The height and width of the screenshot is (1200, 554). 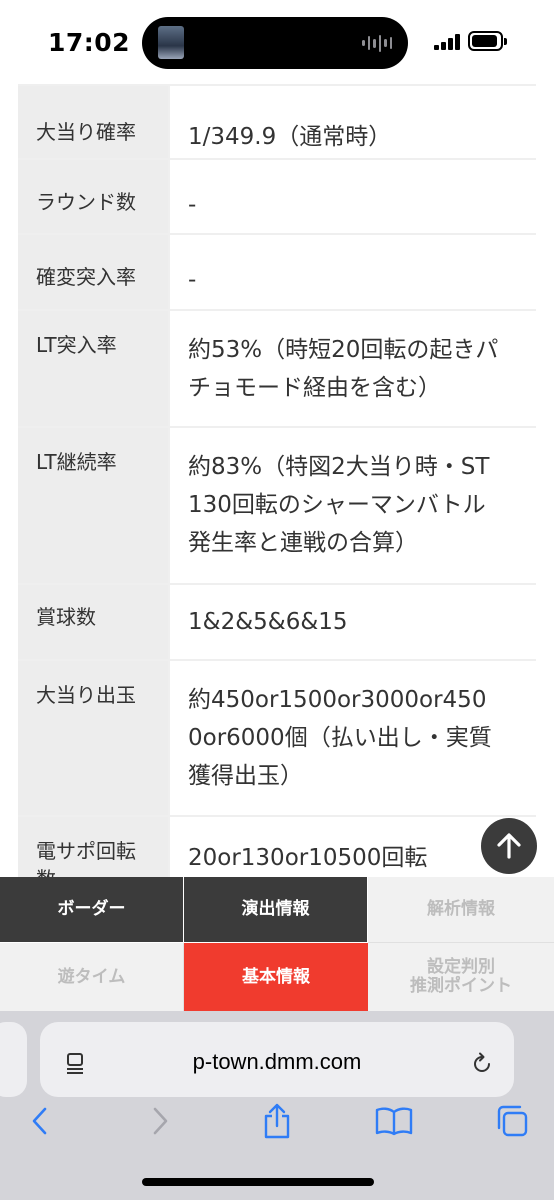 I want to click on forward-button, so click(x=160, y=1121).